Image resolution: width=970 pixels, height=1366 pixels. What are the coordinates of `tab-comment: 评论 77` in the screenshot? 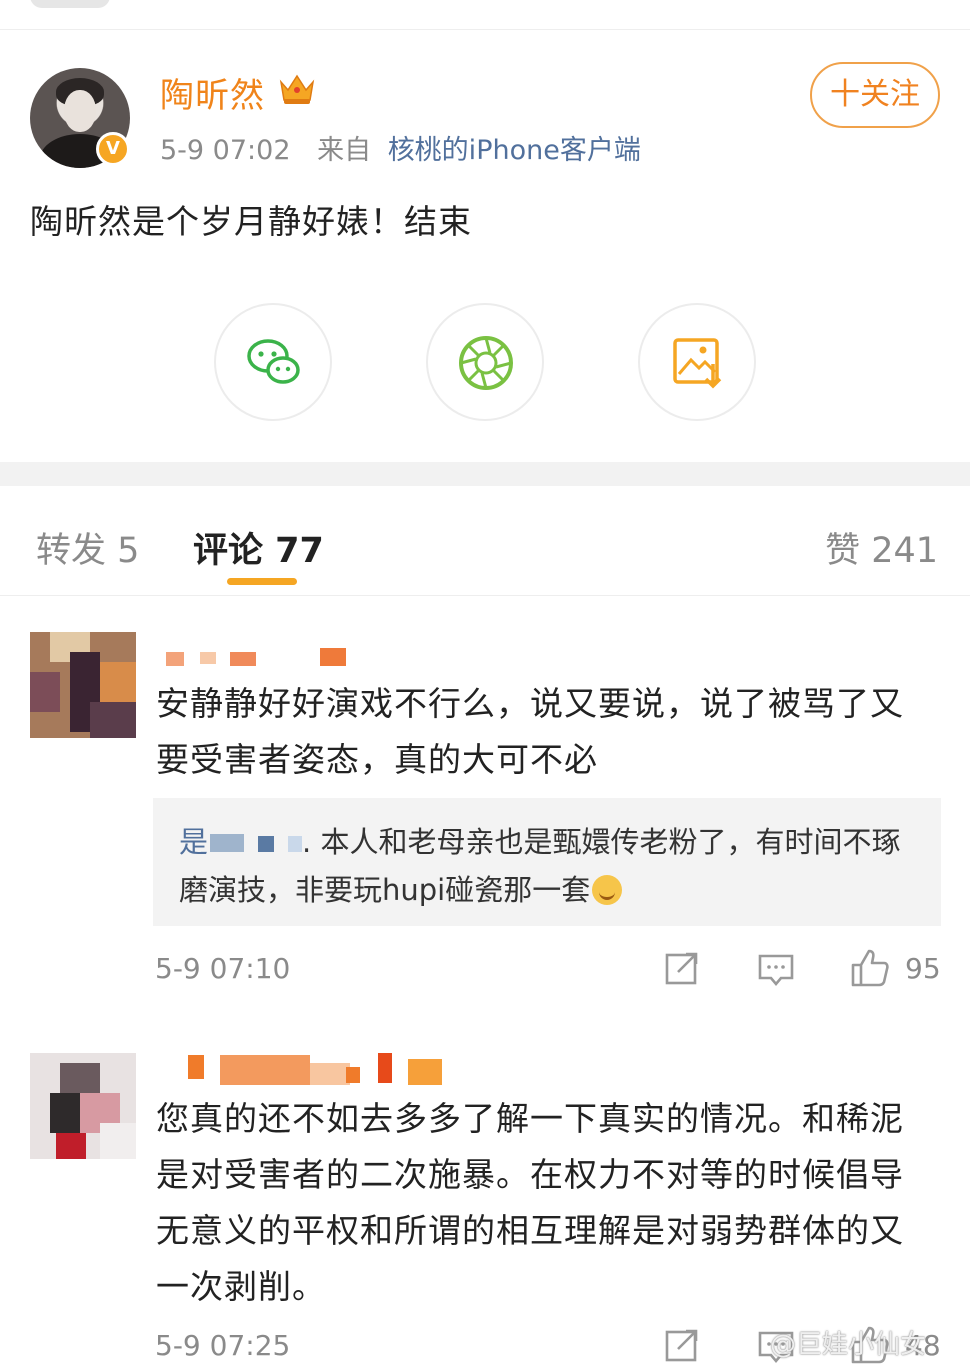 It's located at (258, 547).